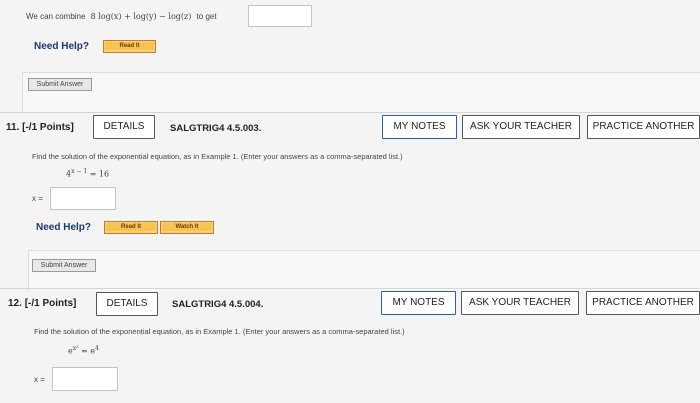  I want to click on q11-header: 11. [-/1 Points], so click(40, 127).